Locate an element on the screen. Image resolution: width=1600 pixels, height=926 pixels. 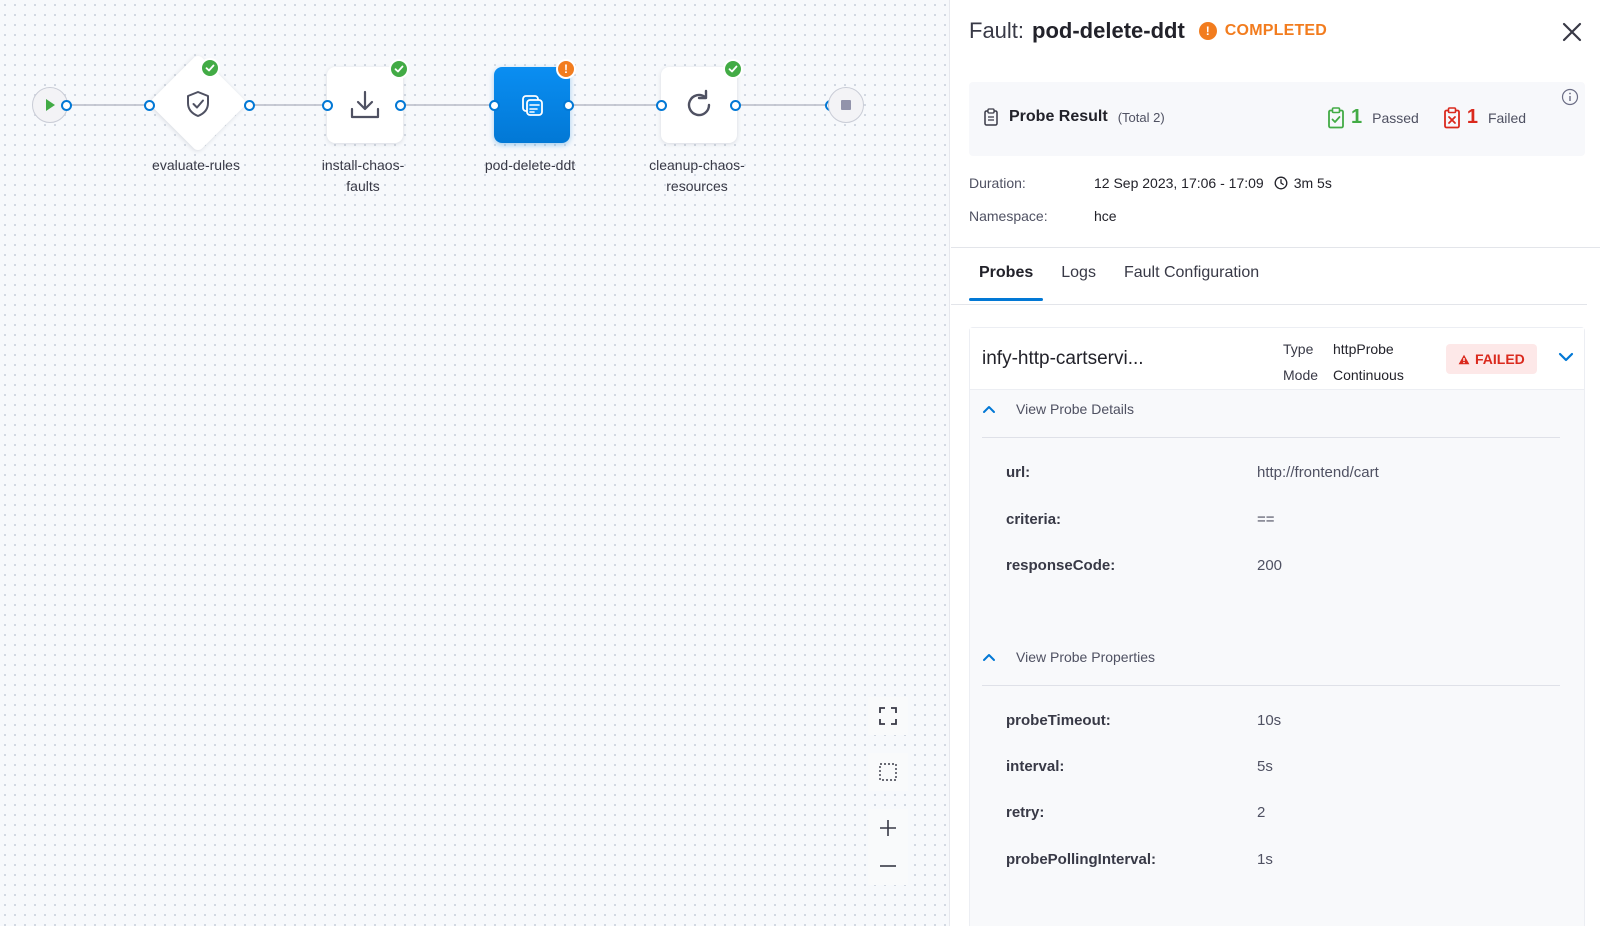
detail-key: criteria: is located at coordinates (1034, 519).